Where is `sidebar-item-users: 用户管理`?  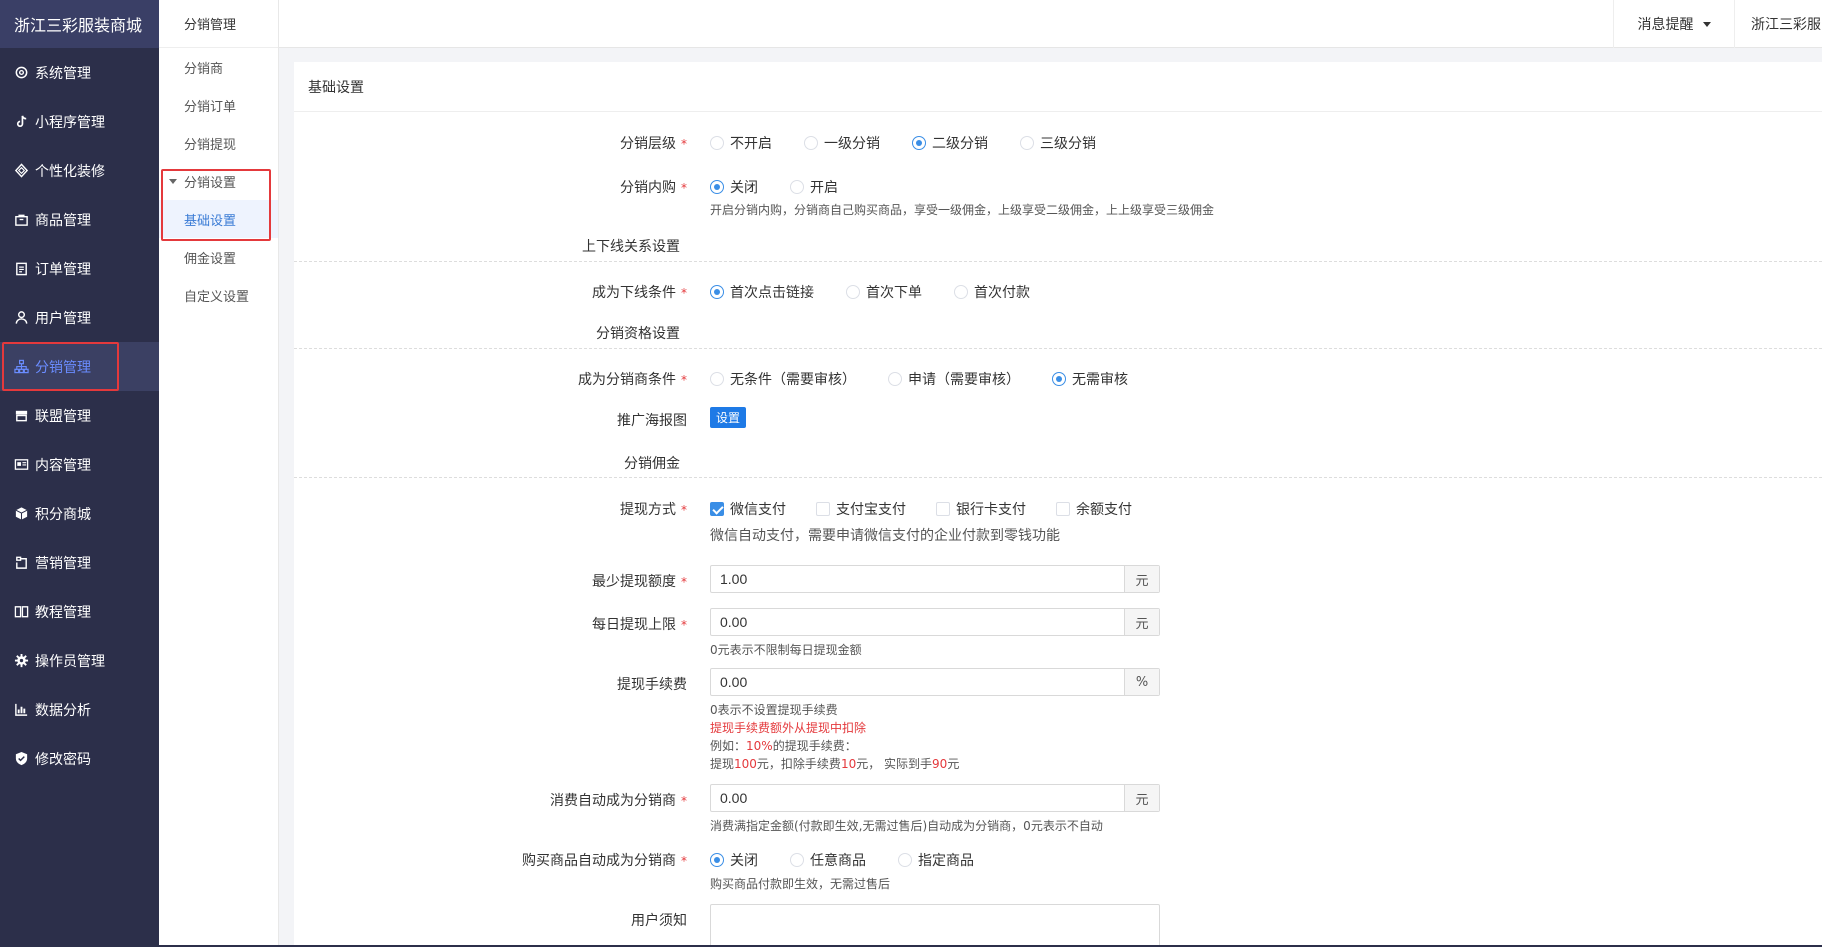 sidebar-item-users: 用户管理 is located at coordinates (79, 317).